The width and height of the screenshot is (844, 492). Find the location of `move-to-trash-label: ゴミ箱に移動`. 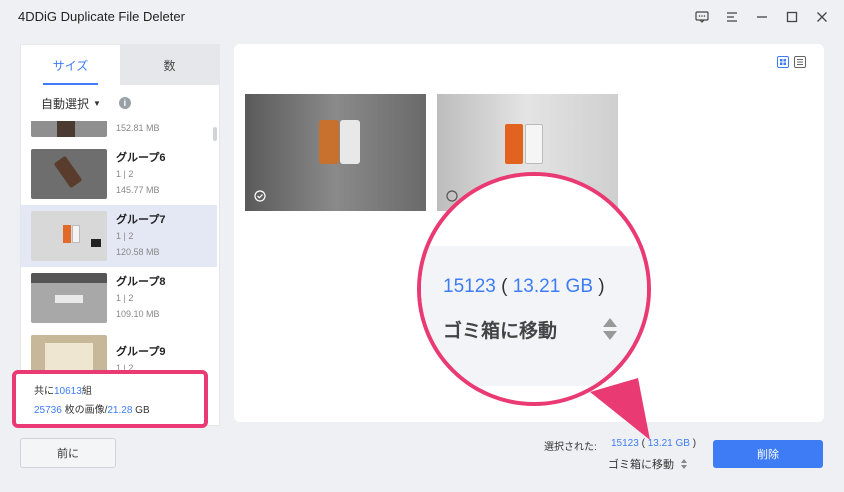

move-to-trash-label: ゴミ箱に移動 is located at coordinates (641, 465).